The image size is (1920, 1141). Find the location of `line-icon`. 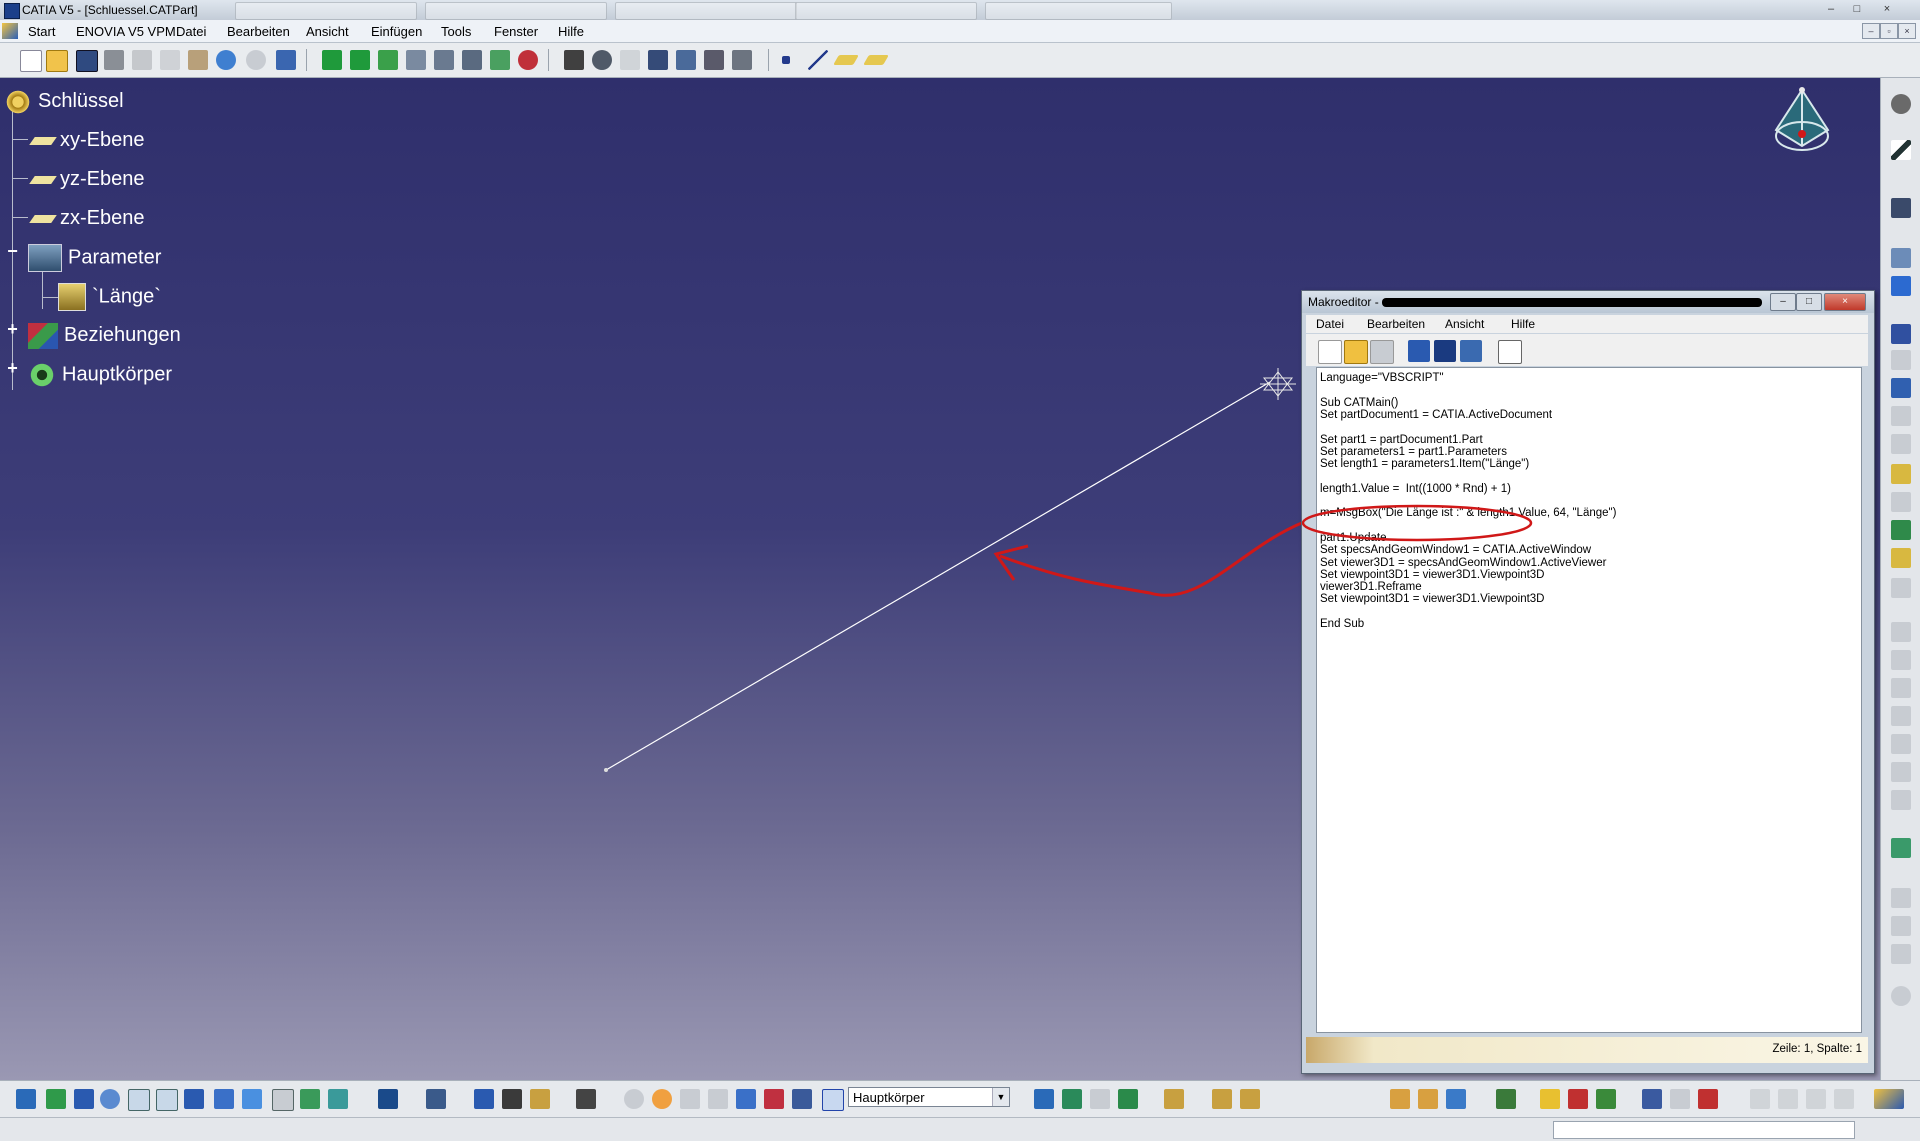

line-icon is located at coordinates (818, 60).